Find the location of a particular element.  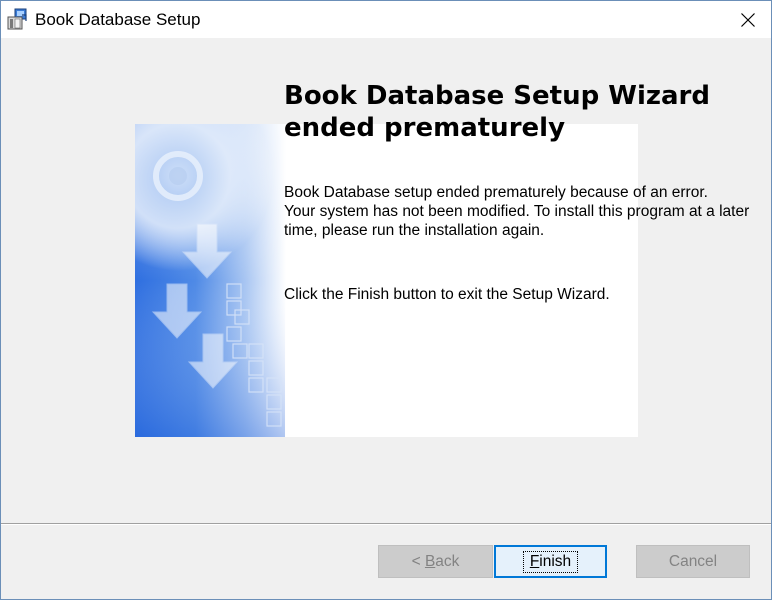

installer-box-icon is located at coordinates (17, 19).